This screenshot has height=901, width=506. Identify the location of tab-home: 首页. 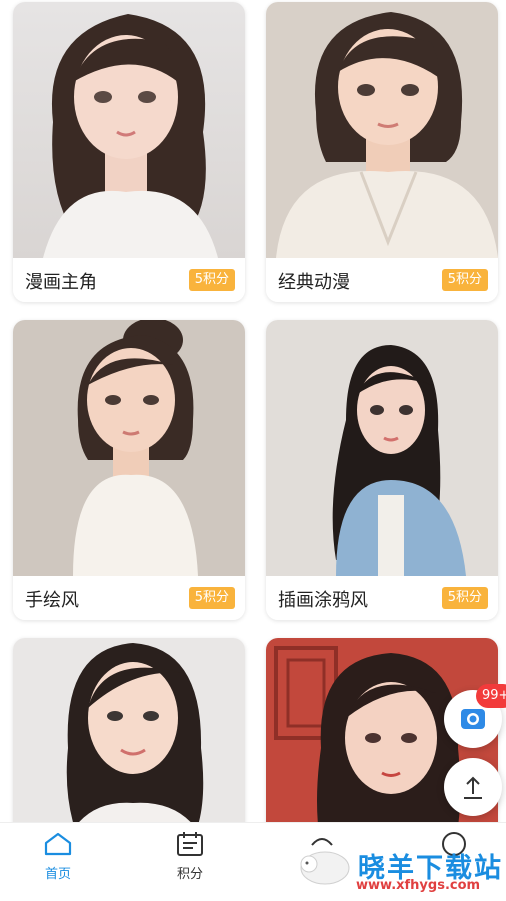
(58, 856).